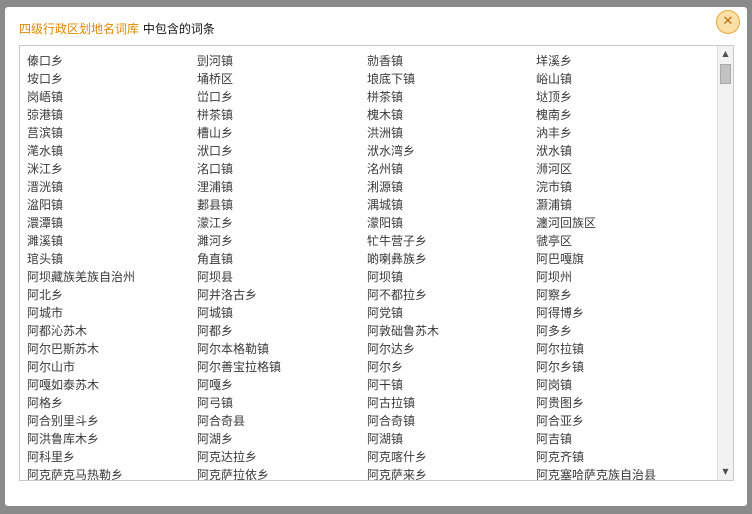  I want to click on list-item: 阿湖镇, so click(451, 439).